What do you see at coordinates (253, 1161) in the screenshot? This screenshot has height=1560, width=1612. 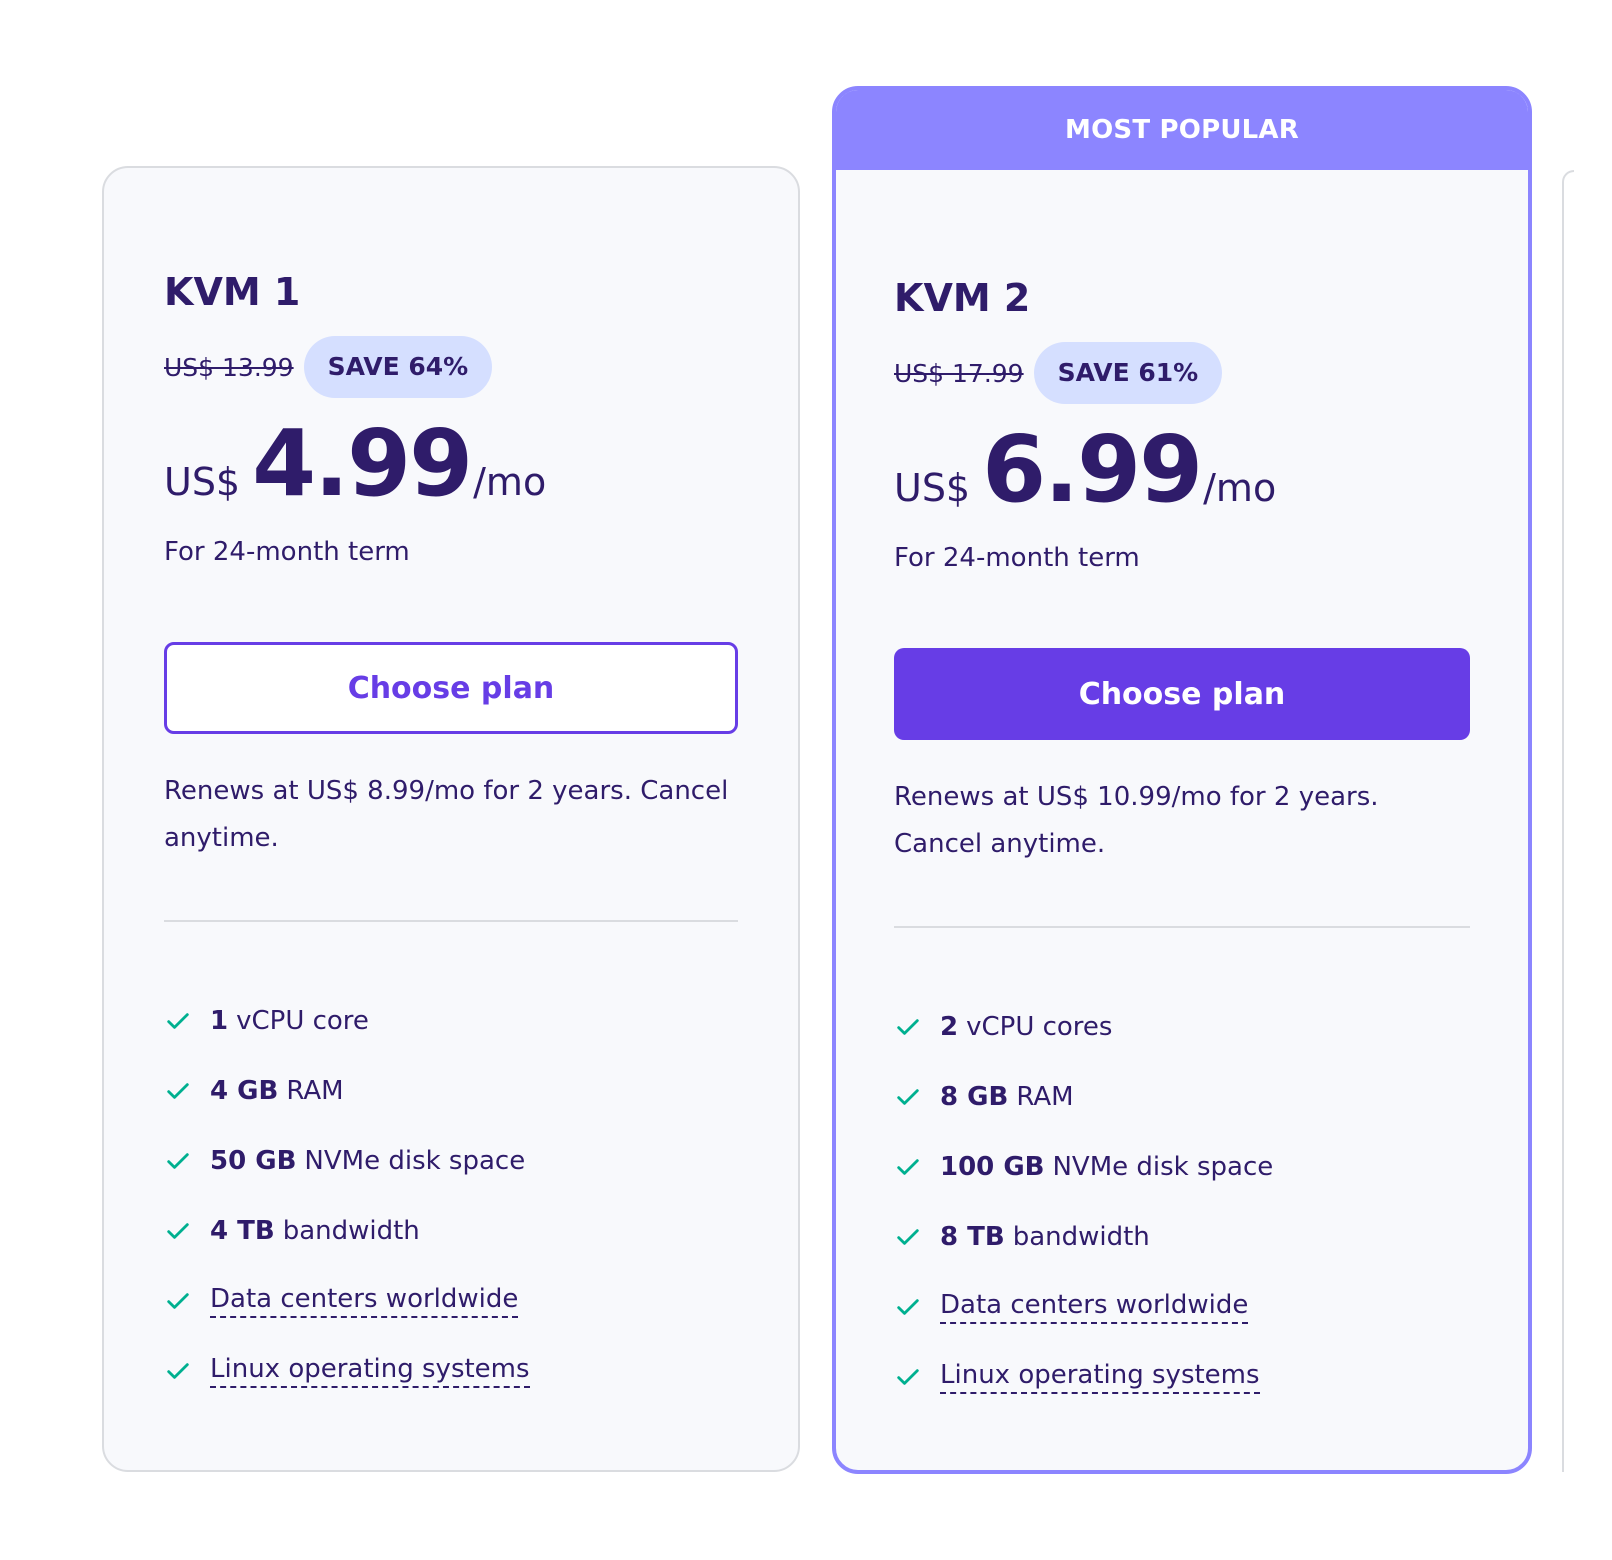 I see `feature-value: 50 GB` at bounding box center [253, 1161].